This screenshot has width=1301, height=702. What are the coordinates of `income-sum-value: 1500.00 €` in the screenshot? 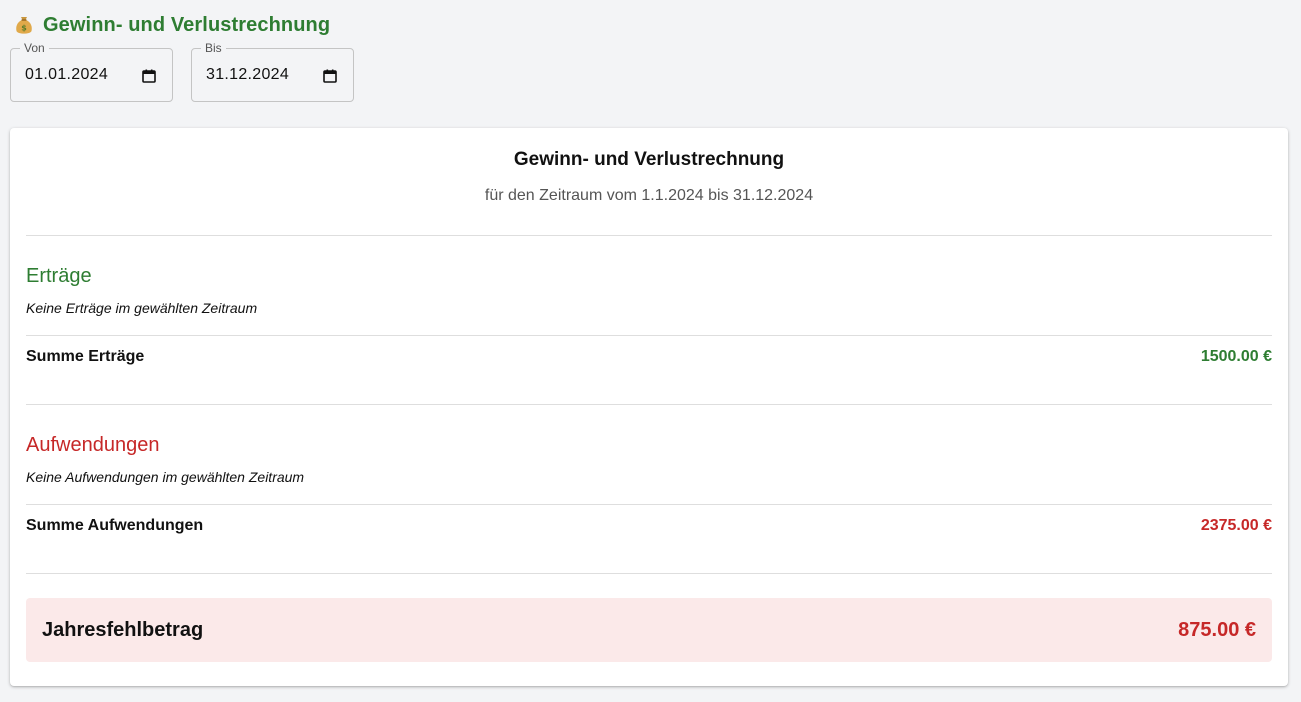 It's located at (1236, 356).